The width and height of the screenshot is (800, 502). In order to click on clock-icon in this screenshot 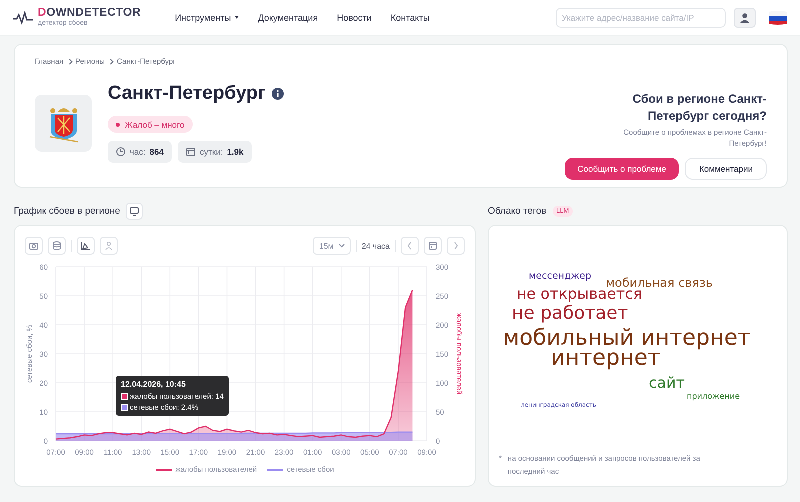, I will do `click(121, 152)`.